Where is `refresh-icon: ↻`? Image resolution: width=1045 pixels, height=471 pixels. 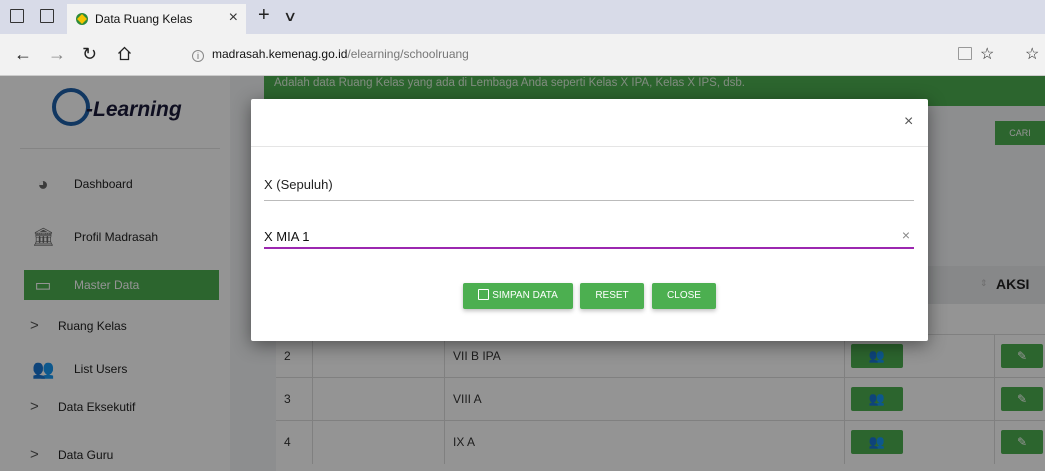 refresh-icon: ↻ is located at coordinates (89, 54).